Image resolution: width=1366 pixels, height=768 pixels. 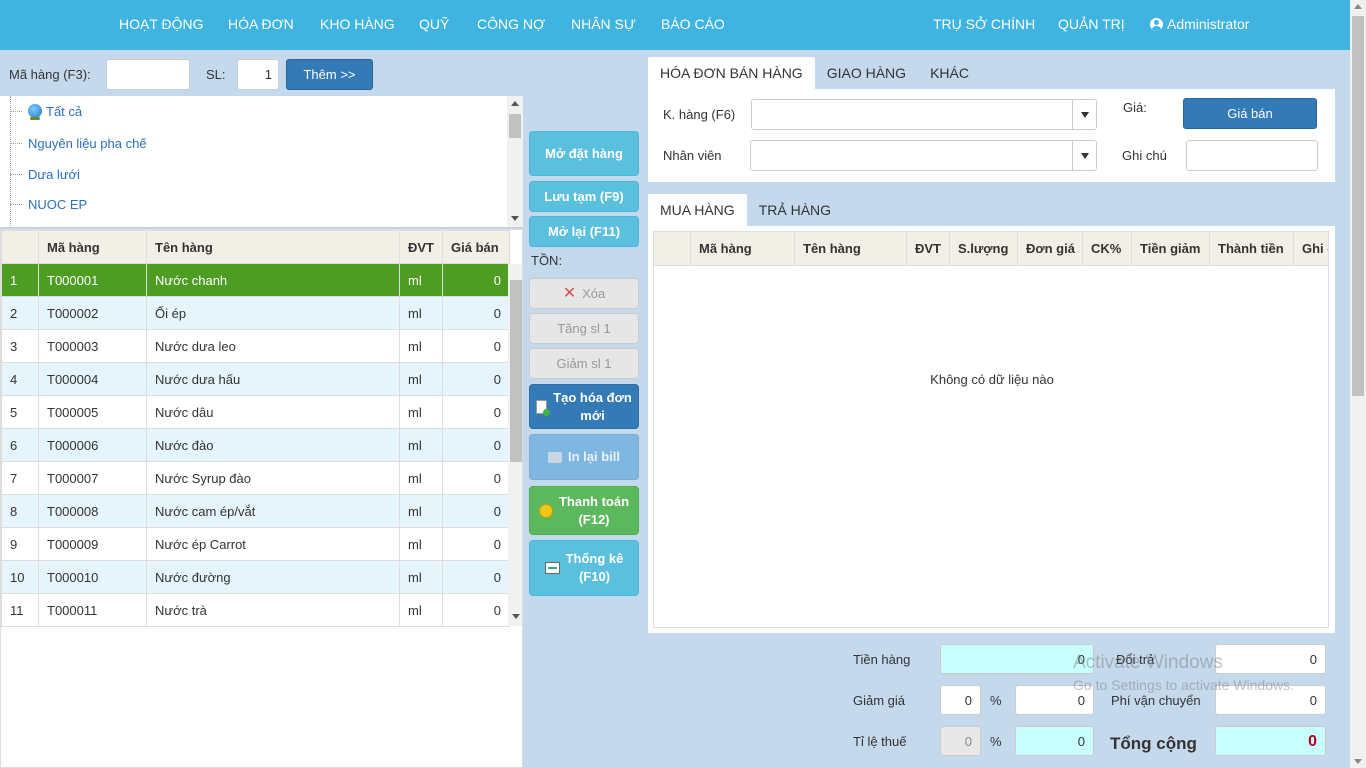 I want to click on tree-item-nuoc-ep: NUOC EP, so click(x=48, y=204).